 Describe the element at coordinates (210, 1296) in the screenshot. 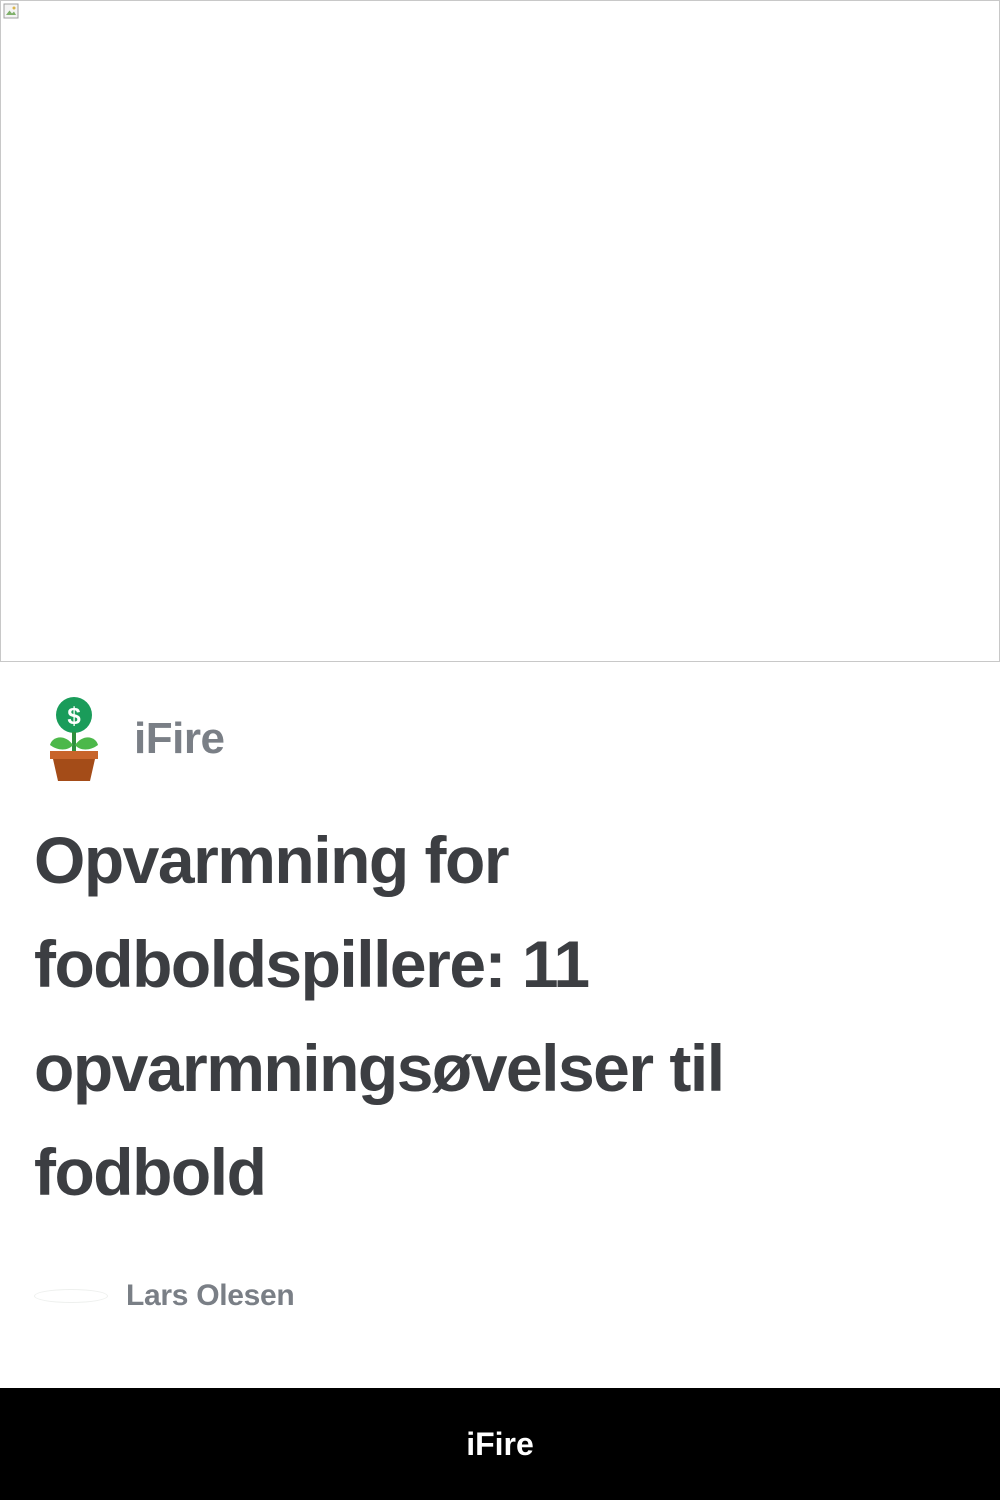

I see `author-name: Lars Olesen` at that location.